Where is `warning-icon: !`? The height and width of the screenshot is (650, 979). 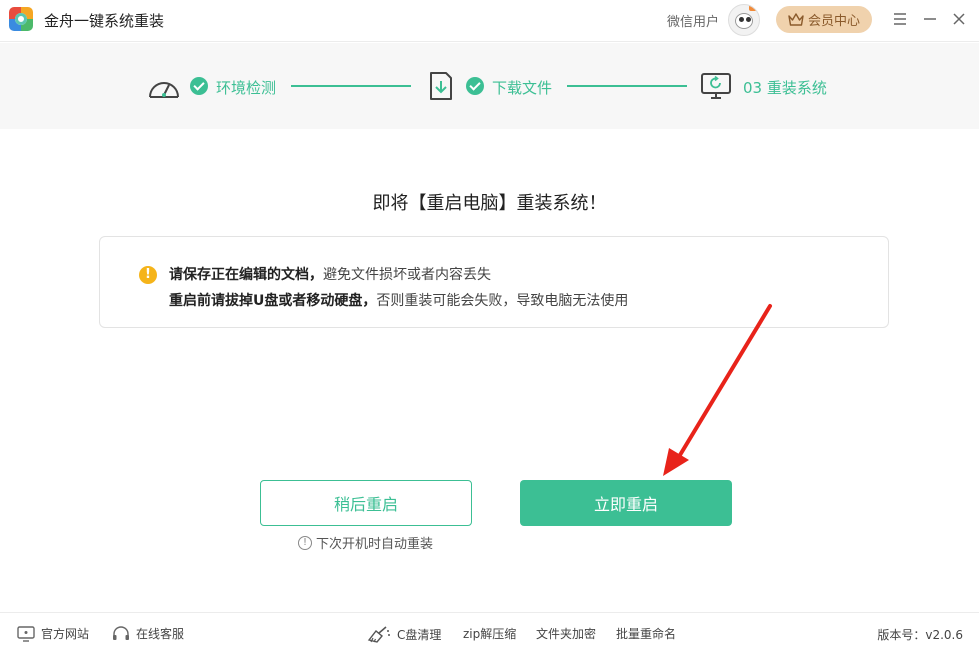 warning-icon: ! is located at coordinates (148, 275).